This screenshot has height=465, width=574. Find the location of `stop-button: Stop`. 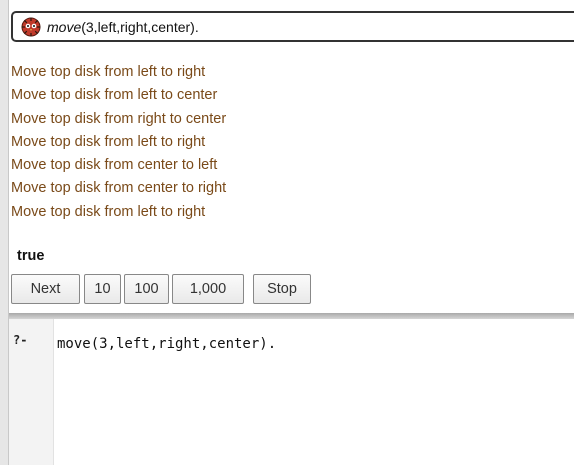

stop-button: Stop is located at coordinates (282, 289).